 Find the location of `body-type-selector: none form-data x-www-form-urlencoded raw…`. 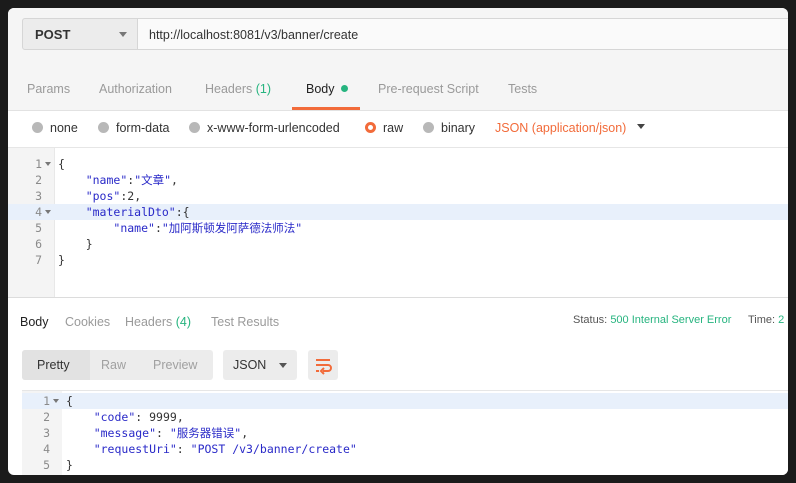

body-type-selector: none form-data x-www-form-urlencoded raw… is located at coordinates (398, 128).